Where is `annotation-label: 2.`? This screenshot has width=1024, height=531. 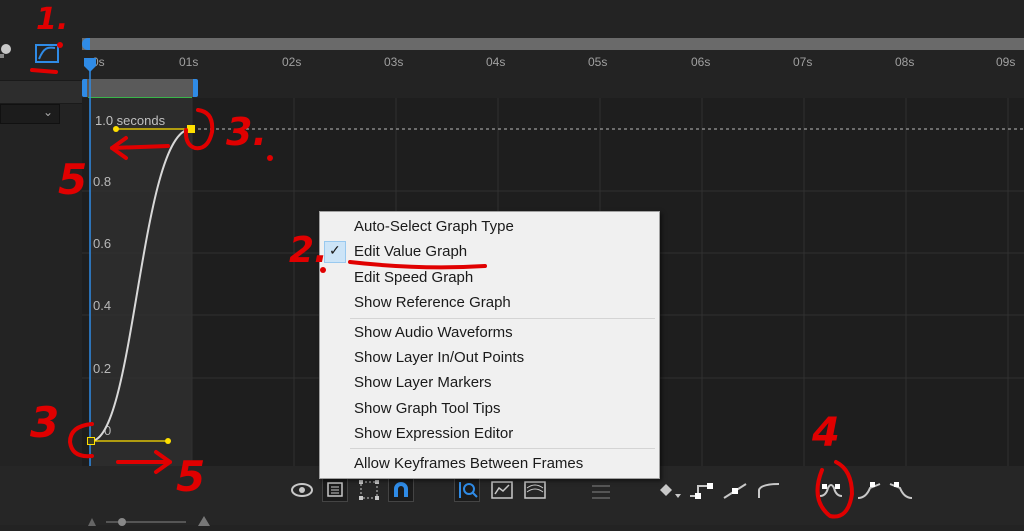 annotation-label: 2. is located at coordinates (308, 250).